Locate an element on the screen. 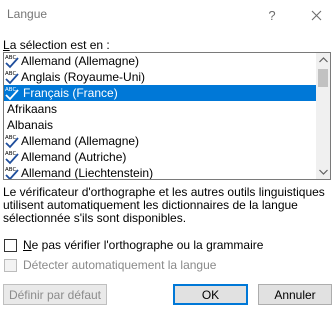 The height and width of the screenshot is (313, 336). language-item: ABC Allemand (Liechtenstein) is located at coordinates (160, 172).